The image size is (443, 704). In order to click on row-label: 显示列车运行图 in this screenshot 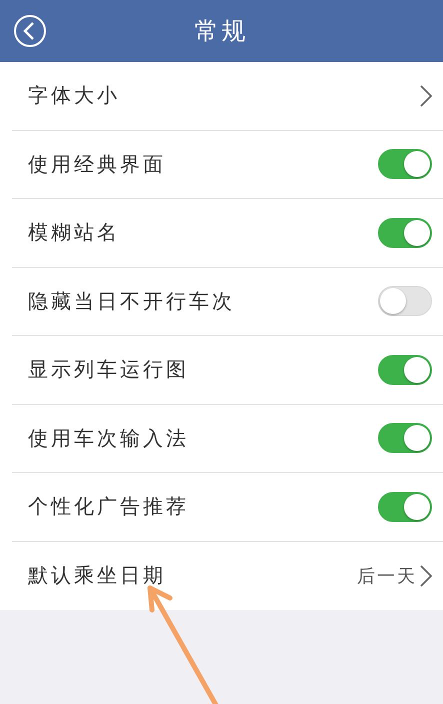, I will do `click(108, 370)`.